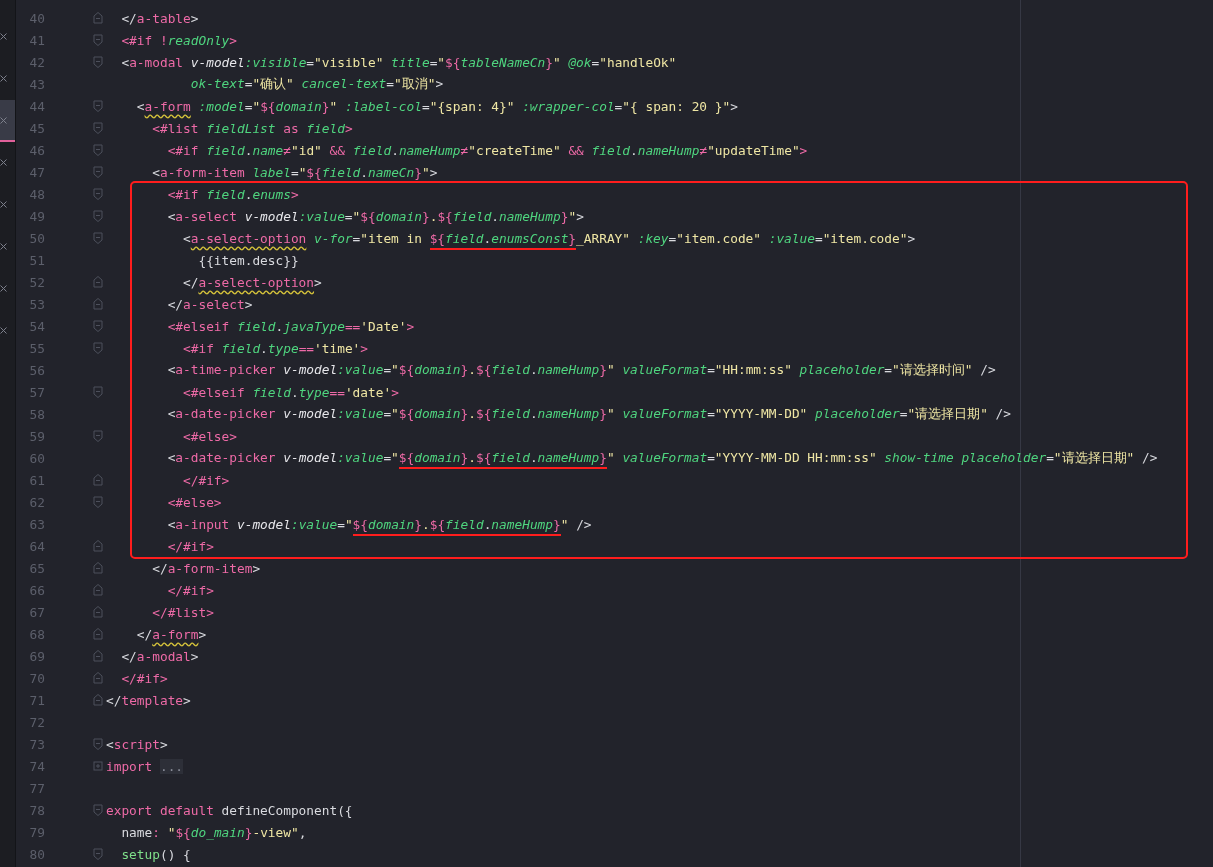 This screenshot has width=1213, height=867. I want to click on code-line: setup() {, so click(155, 854).